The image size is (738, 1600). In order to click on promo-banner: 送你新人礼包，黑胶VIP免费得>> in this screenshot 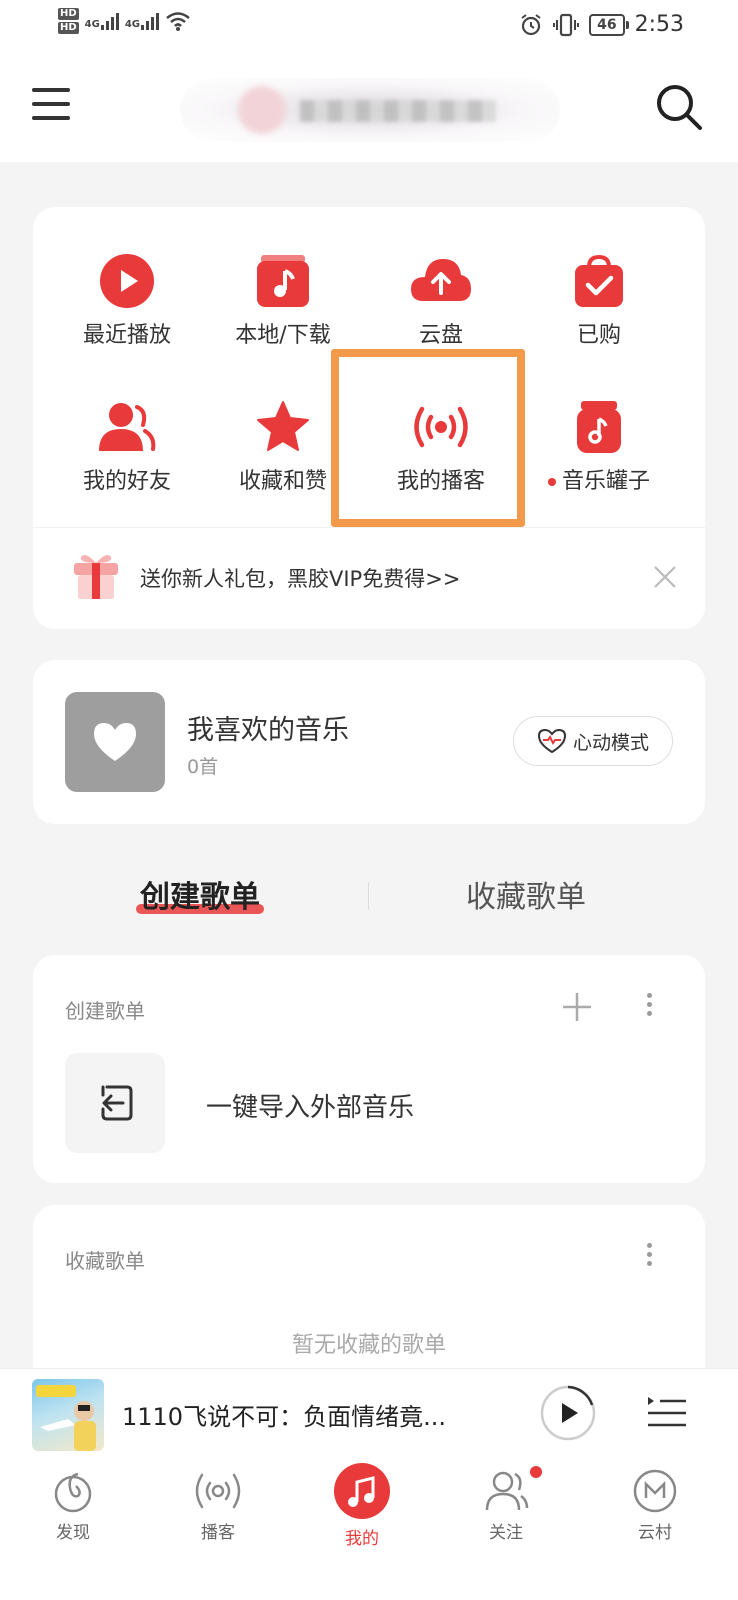, I will do `click(369, 577)`.